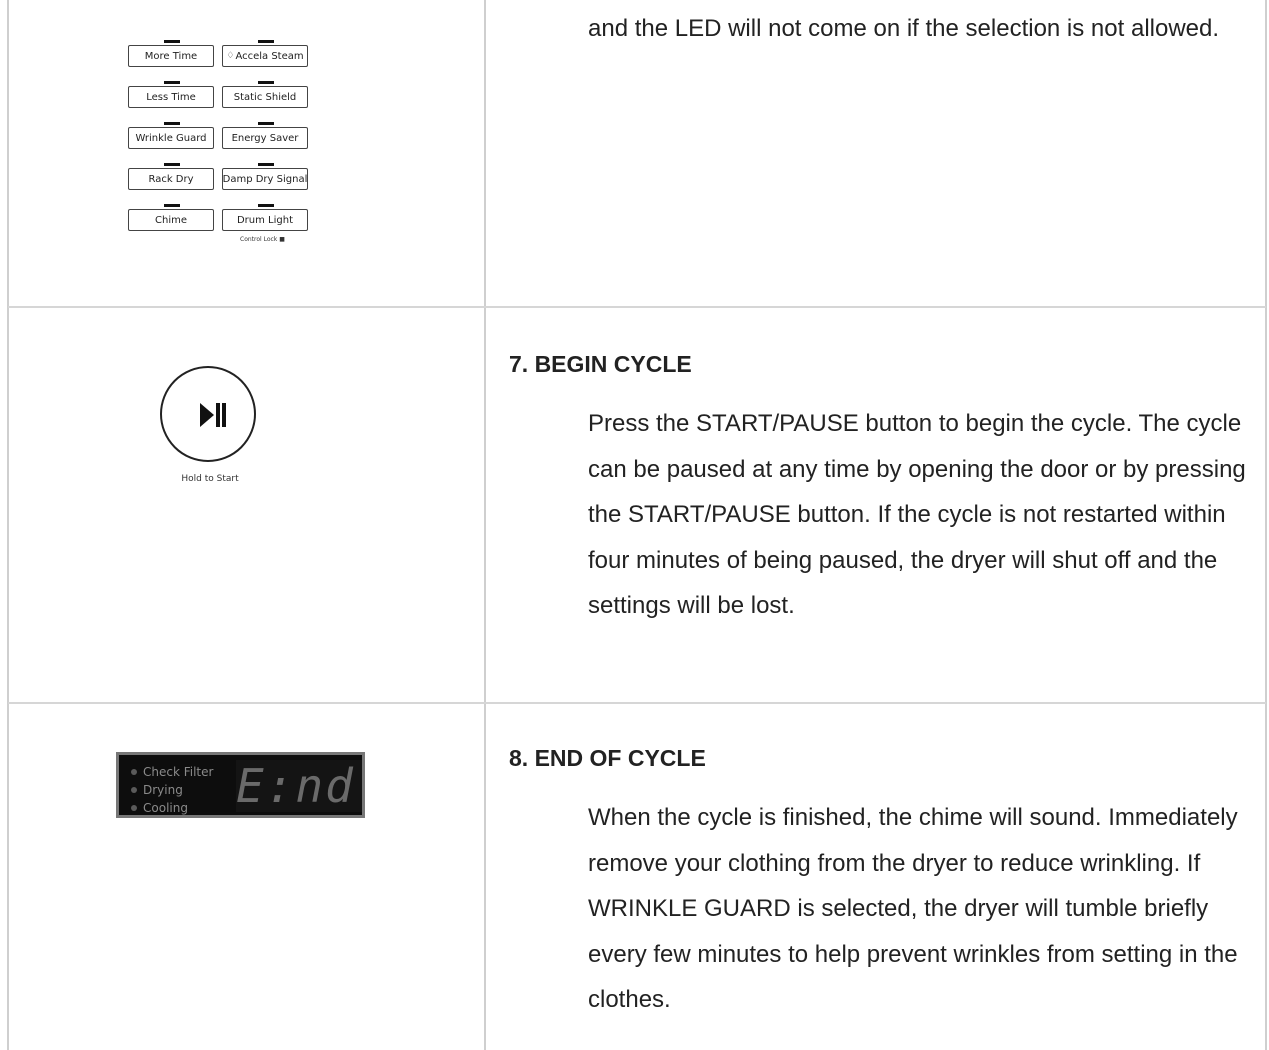  I want to click on status-display-panel: Check Filter Drying Cooling E:nd, so click(240, 785).